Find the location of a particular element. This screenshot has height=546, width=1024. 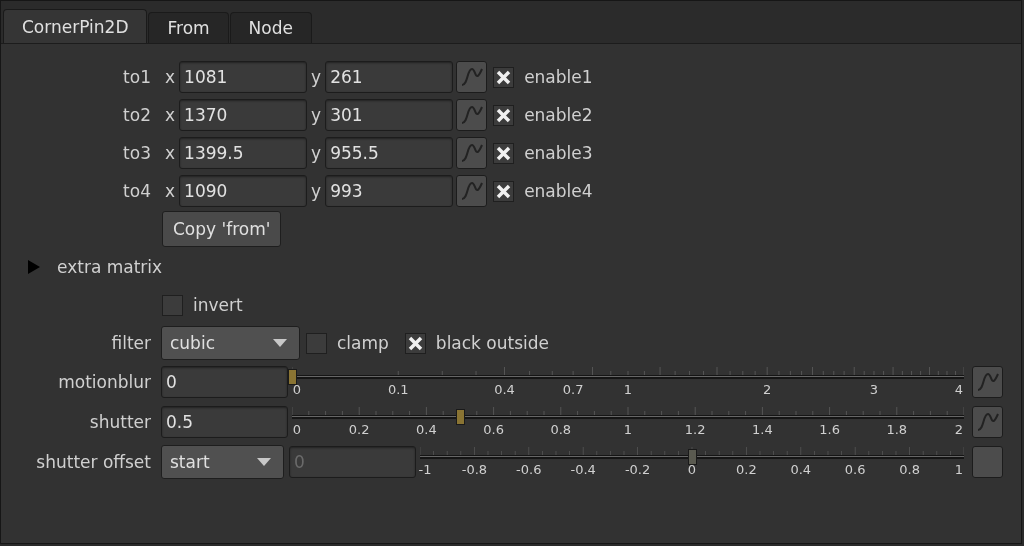

field-label: to1 is located at coordinates (136, 77).